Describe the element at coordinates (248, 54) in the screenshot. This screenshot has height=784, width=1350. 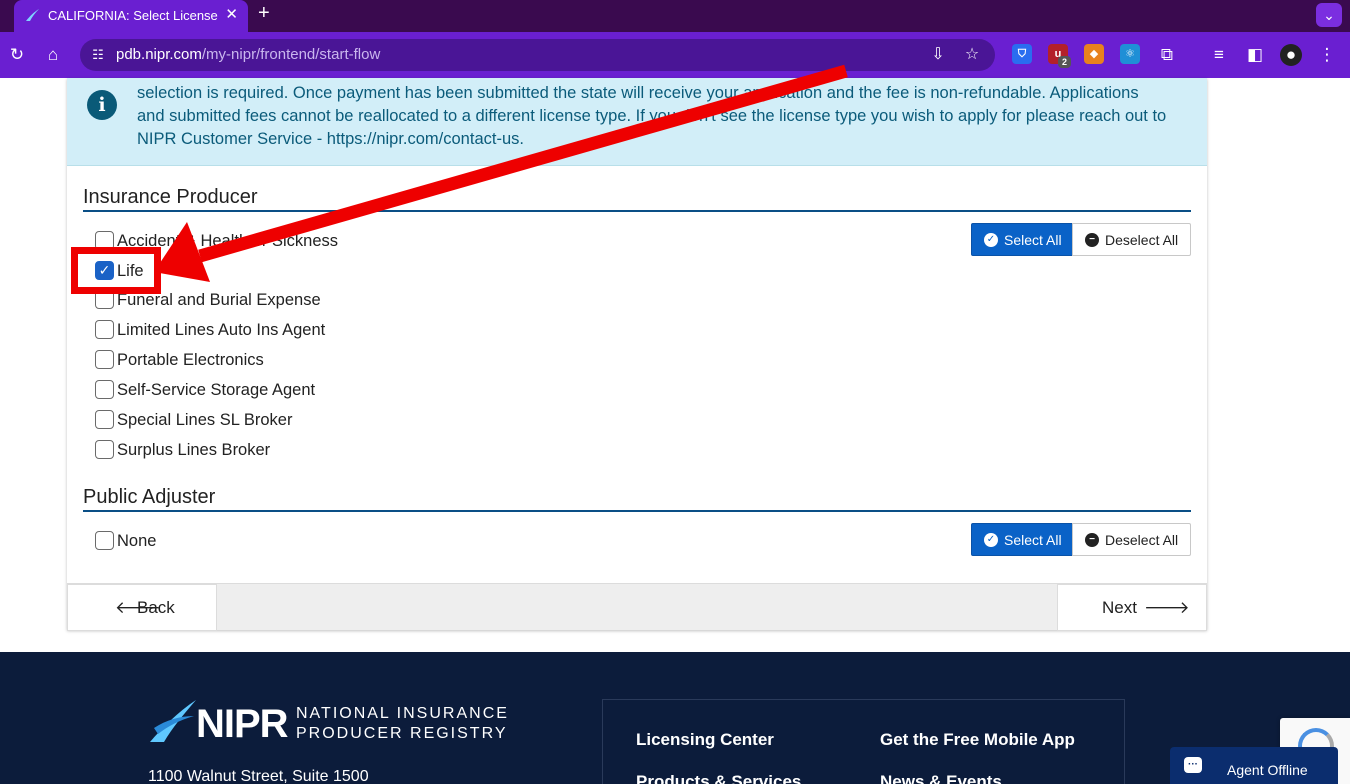
I see `url-text: pdb.nipr.com/my-nipr/frontend/start-flow` at that location.